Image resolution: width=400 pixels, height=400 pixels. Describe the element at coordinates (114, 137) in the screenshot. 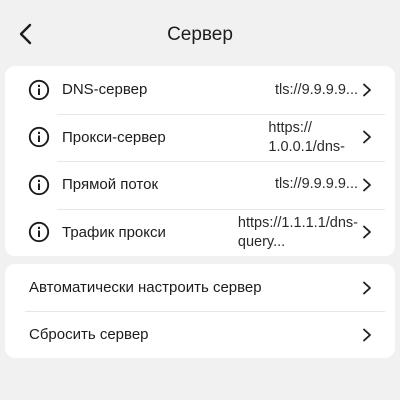

I see `proxy-server-label: Прокси-сервер` at that location.